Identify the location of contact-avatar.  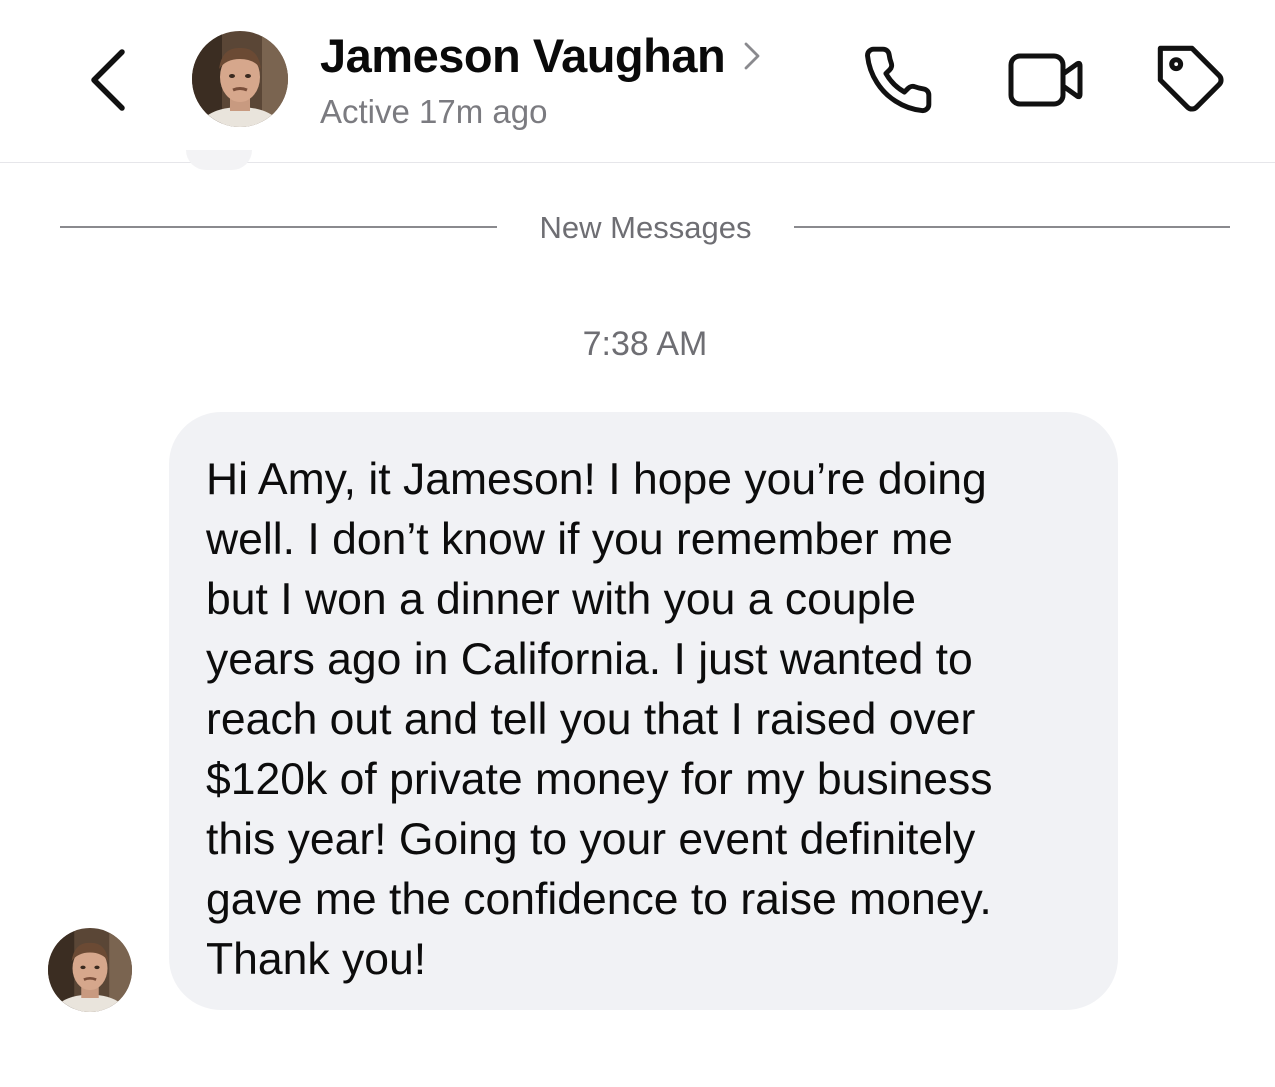
(240, 79).